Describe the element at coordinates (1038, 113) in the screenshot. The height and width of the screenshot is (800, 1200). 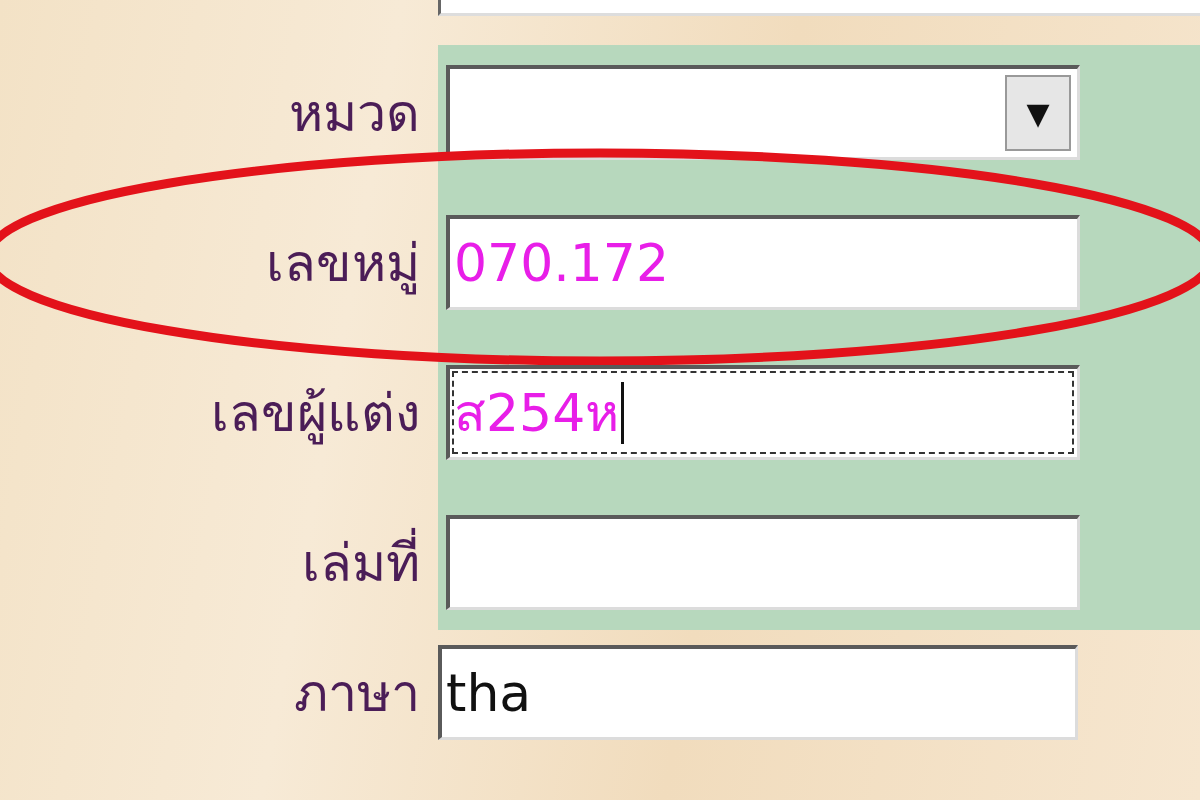
I see `dropdown-button: ▼` at that location.